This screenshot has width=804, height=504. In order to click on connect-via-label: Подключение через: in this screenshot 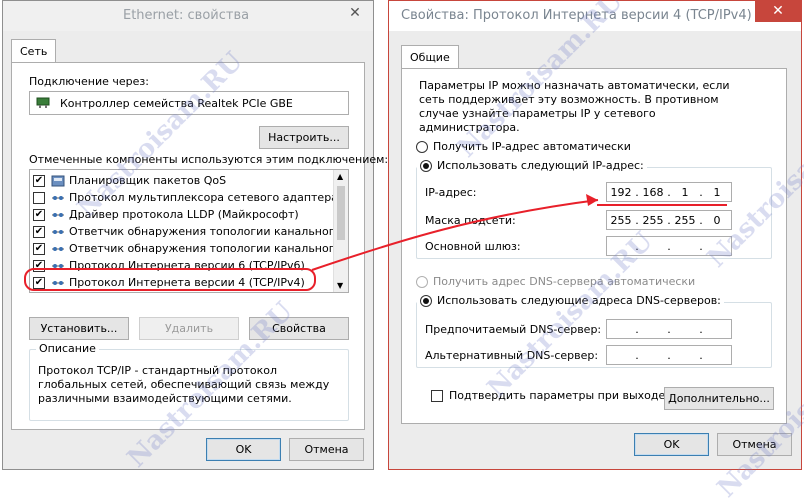, I will do `click(89, 81)`.